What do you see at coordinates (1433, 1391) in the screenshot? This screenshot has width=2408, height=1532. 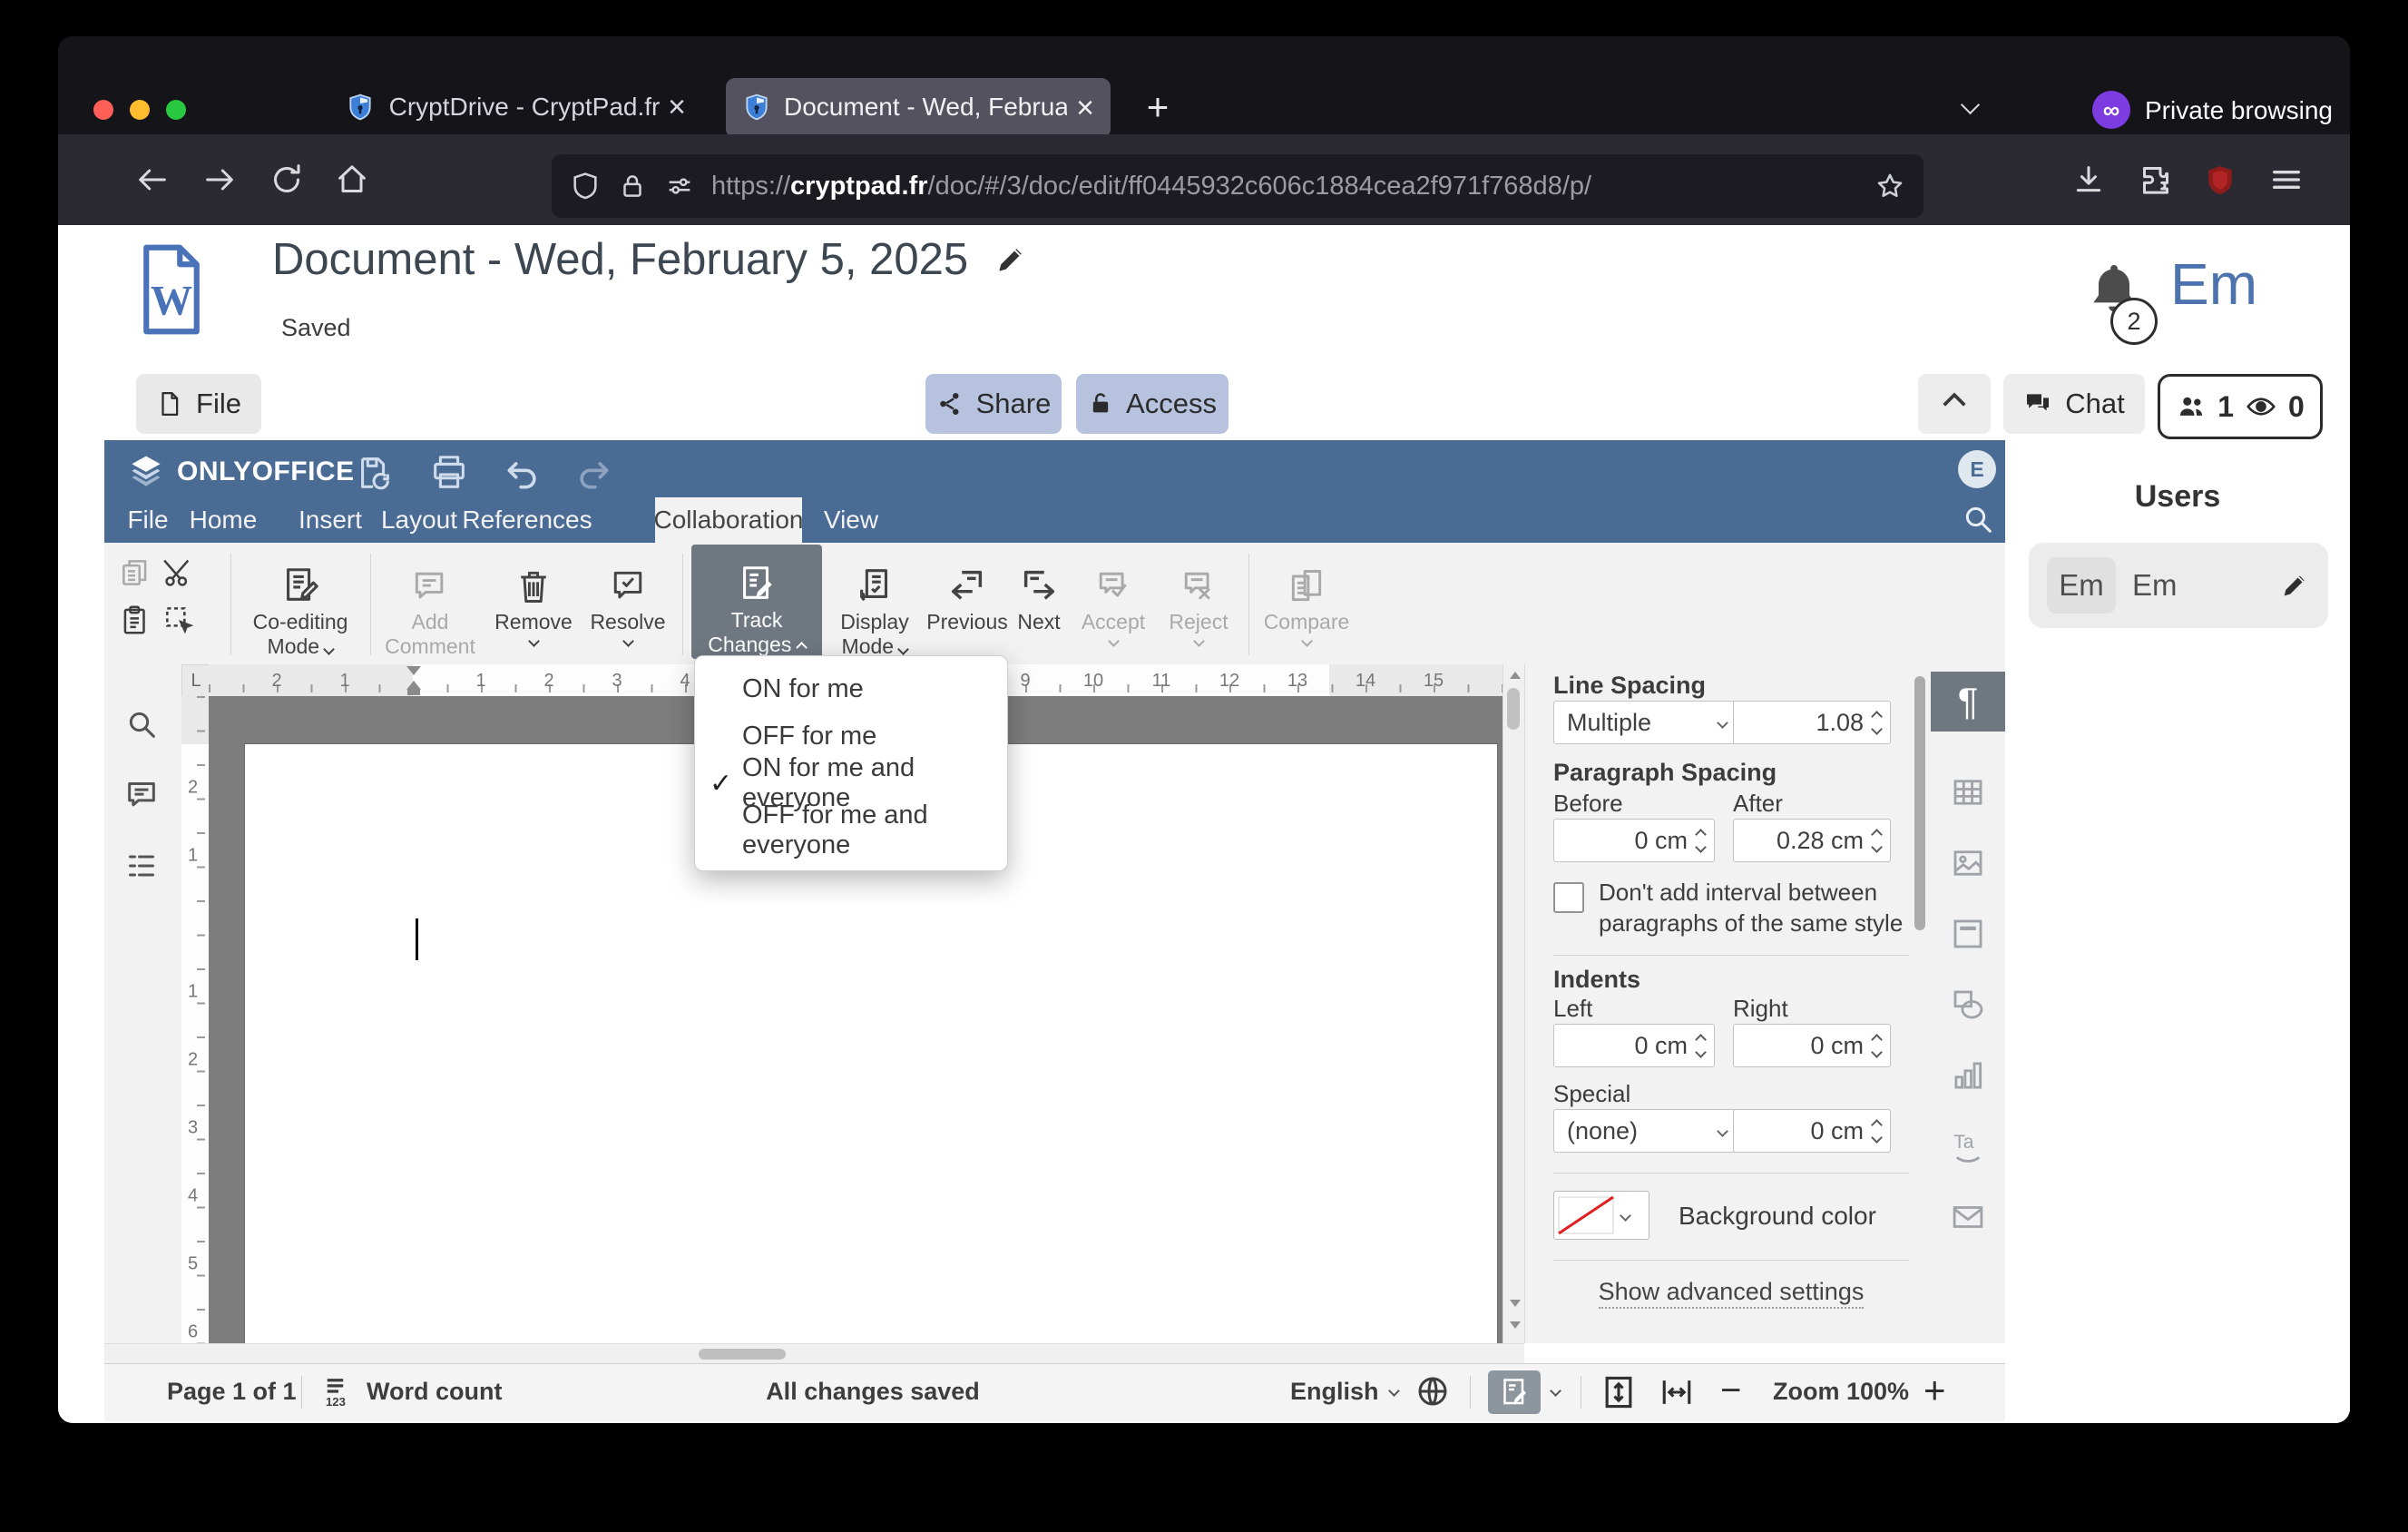 I see `globe-icon` at bounding box center [1433, 1391].